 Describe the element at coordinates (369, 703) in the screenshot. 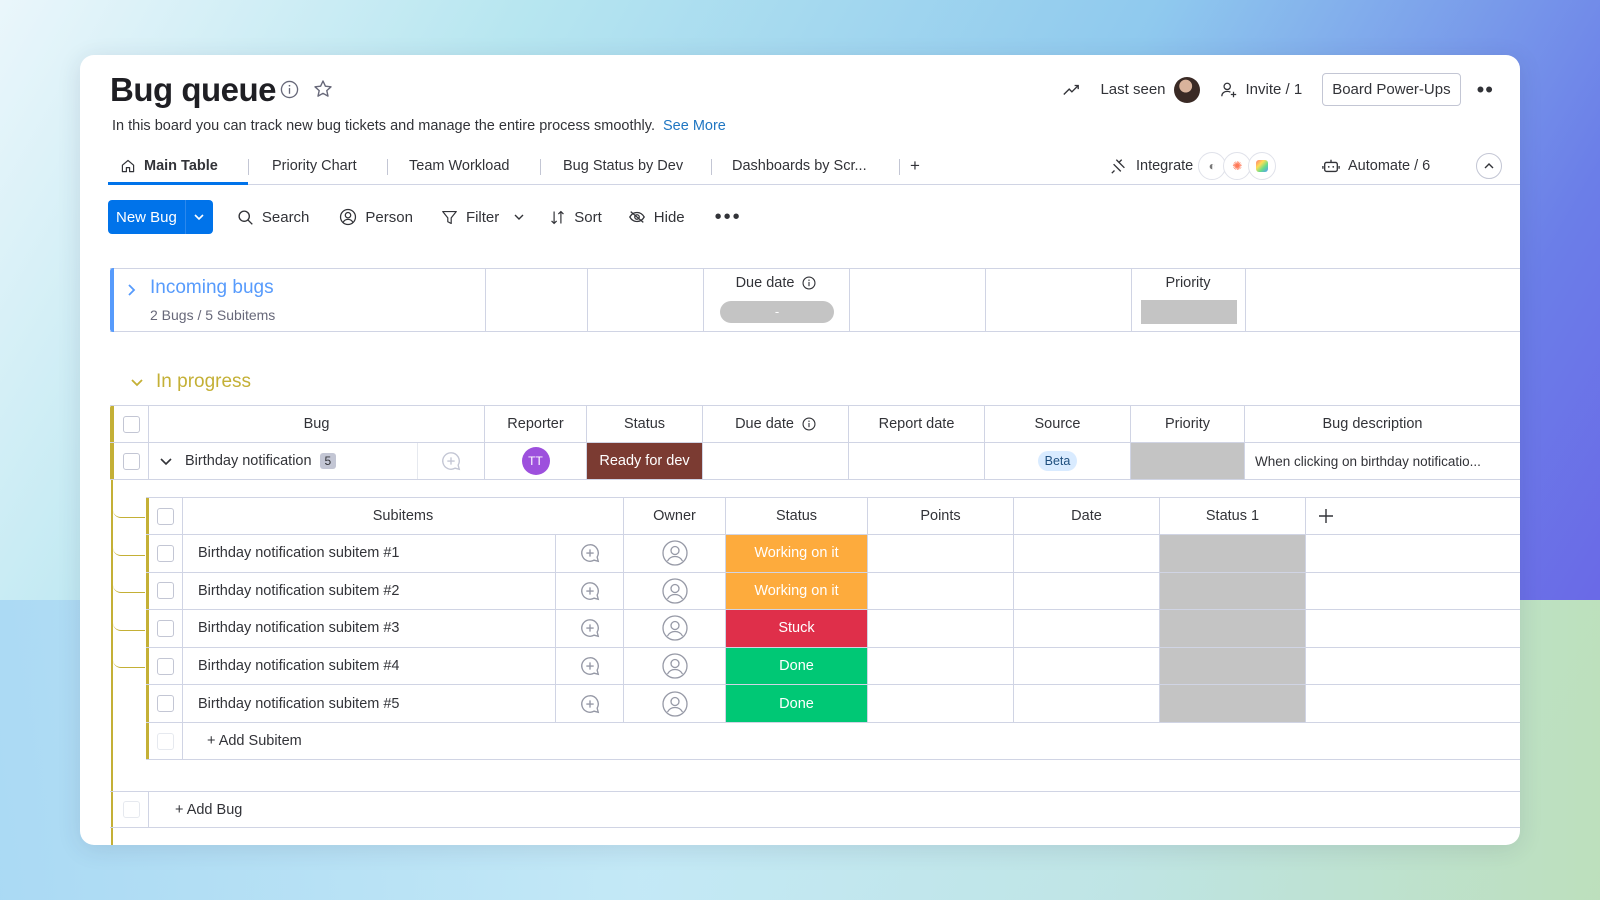

I see `subitem-name: Birthday notification subitem #5` at that location.